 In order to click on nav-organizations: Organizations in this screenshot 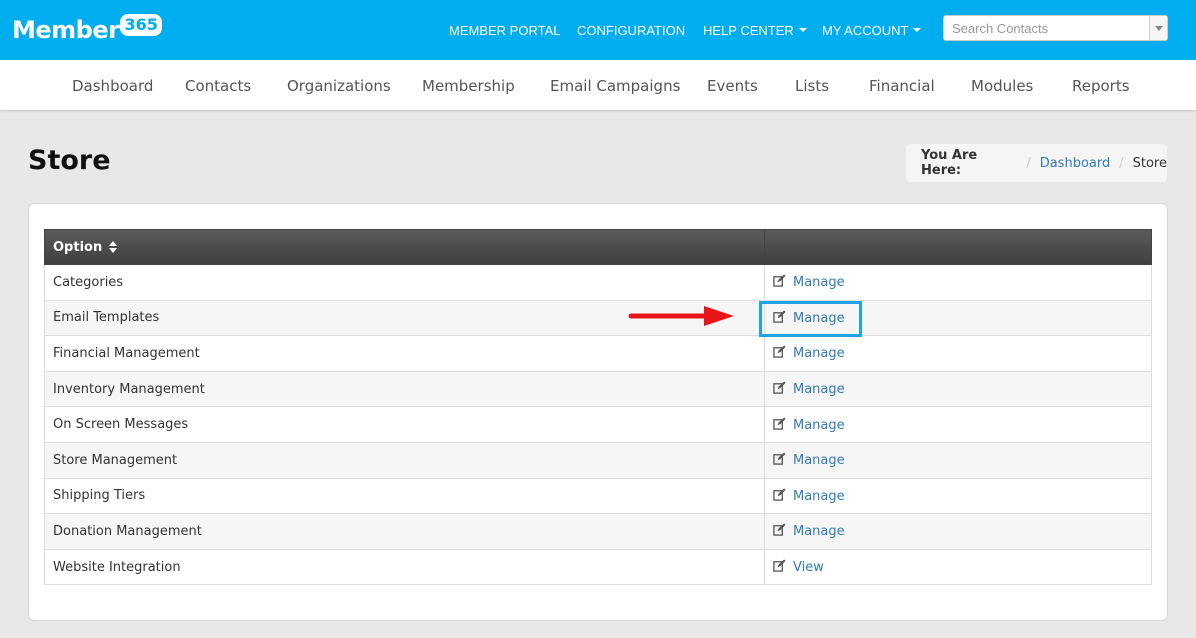, I will do `click(339, 86)`.